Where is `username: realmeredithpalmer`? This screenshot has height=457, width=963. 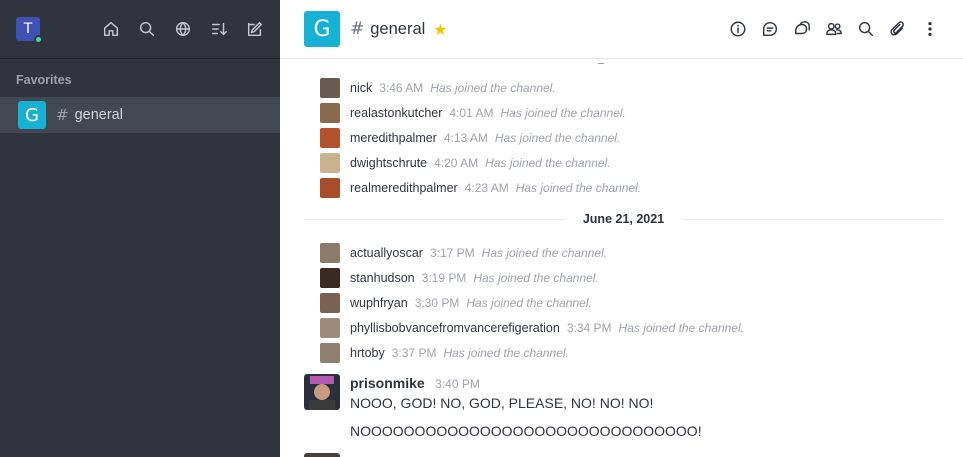
username: realmeredithpalmer is located at coordinates (404, 188).